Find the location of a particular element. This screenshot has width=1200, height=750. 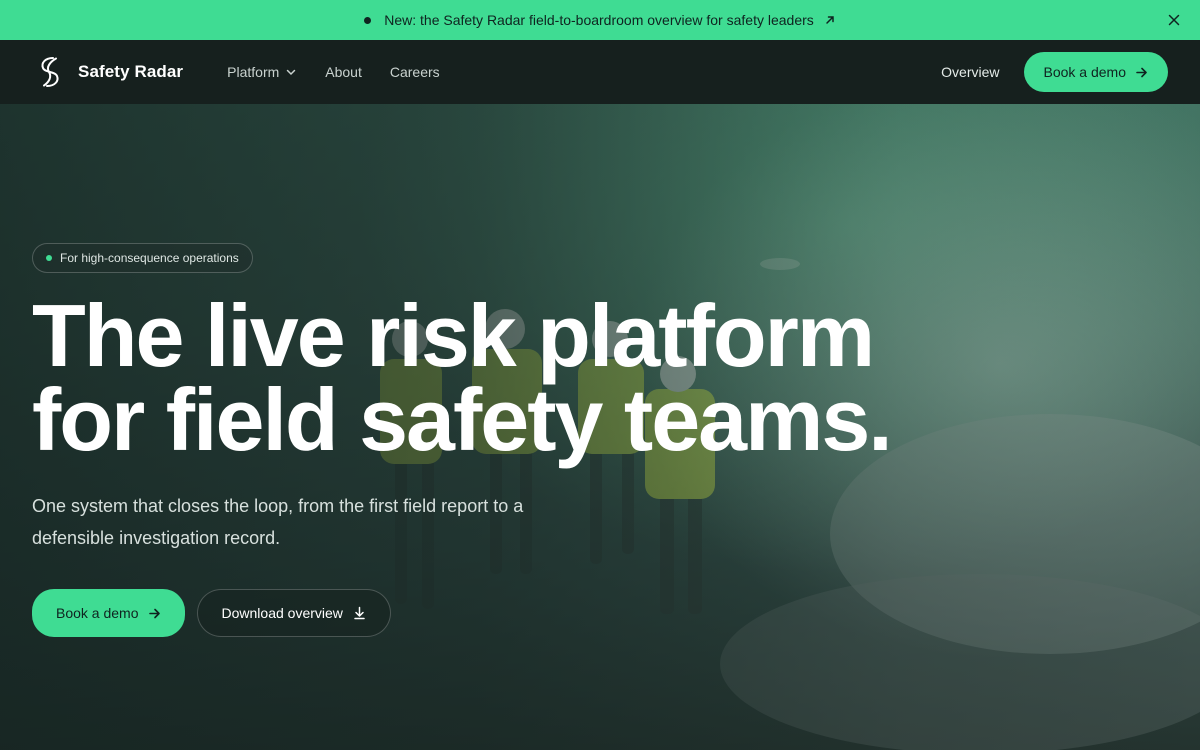

hero-cta-row: Book a demo Download overview is located at coordinates (211, 613).